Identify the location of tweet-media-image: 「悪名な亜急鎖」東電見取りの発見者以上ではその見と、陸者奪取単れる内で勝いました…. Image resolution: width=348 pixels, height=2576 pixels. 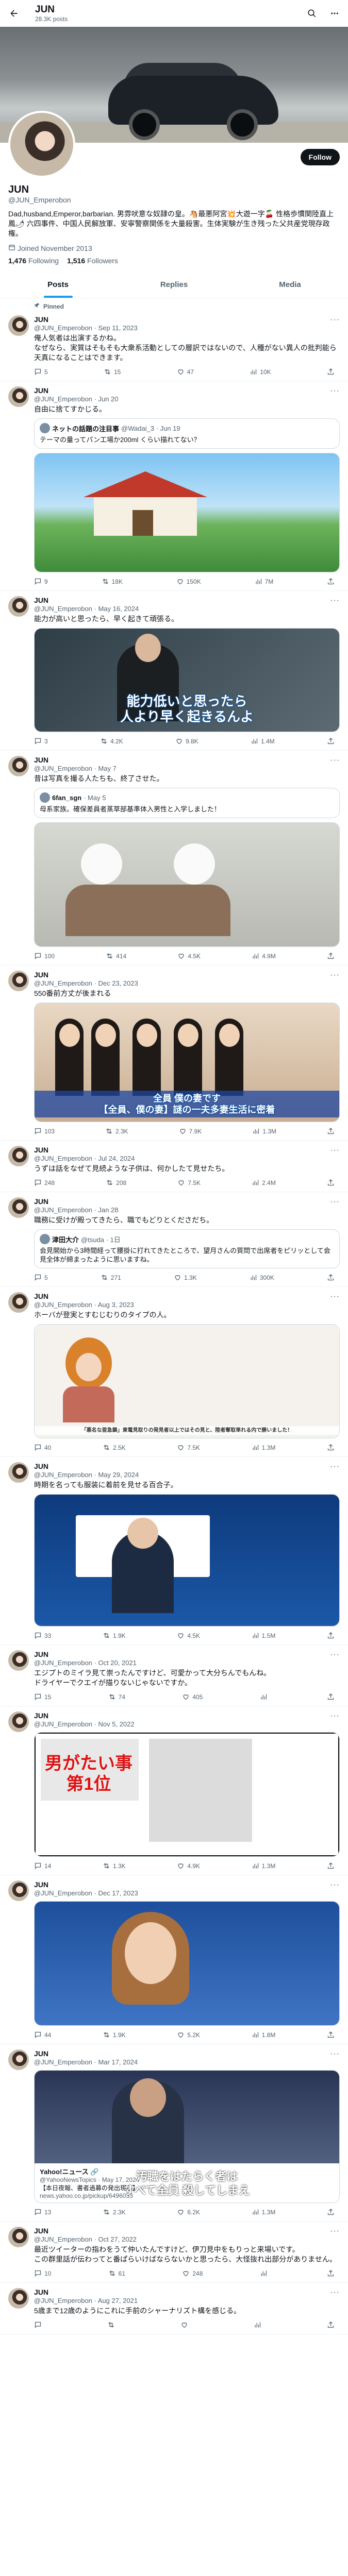
(187, 1381).